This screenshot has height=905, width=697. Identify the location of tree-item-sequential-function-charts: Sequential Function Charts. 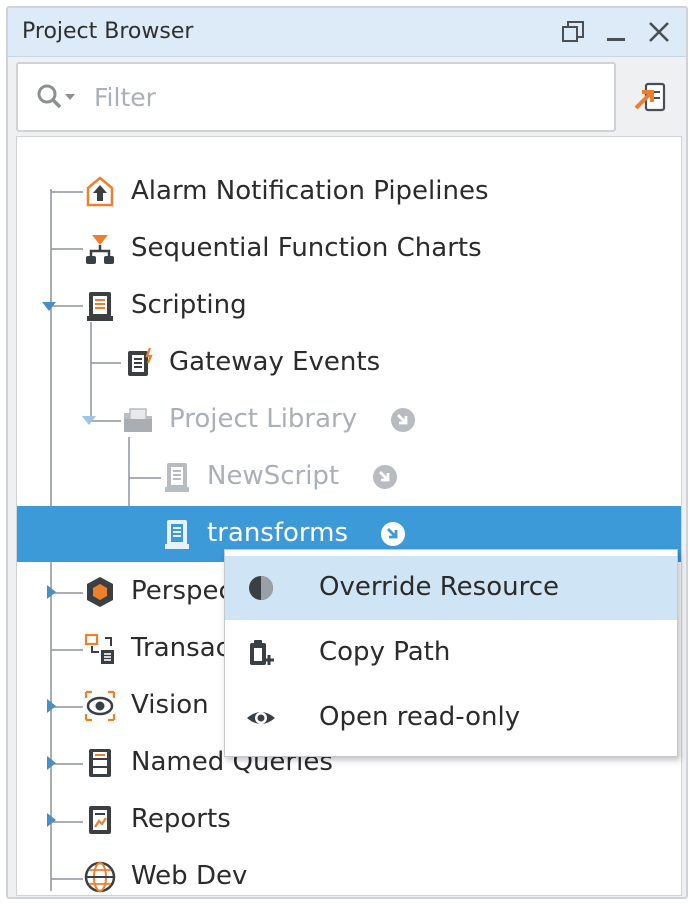
(349, 249).